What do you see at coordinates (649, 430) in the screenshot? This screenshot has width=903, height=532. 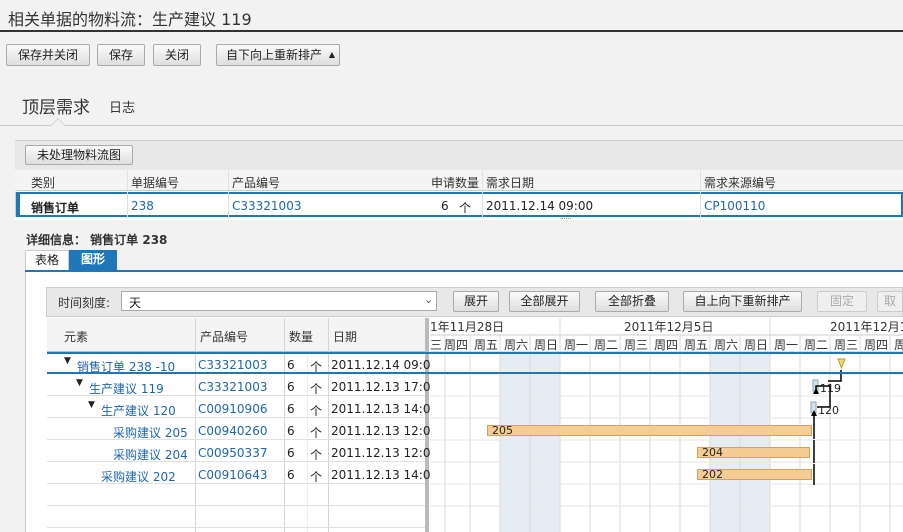 I see `gantt-bar: 205` at bounding box center [649, 430].